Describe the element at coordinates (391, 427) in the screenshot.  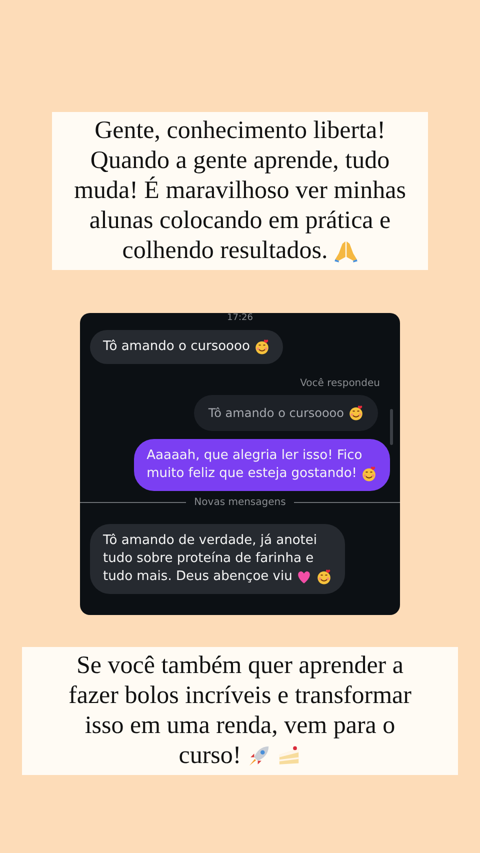
I see `scrollbar` at that location.